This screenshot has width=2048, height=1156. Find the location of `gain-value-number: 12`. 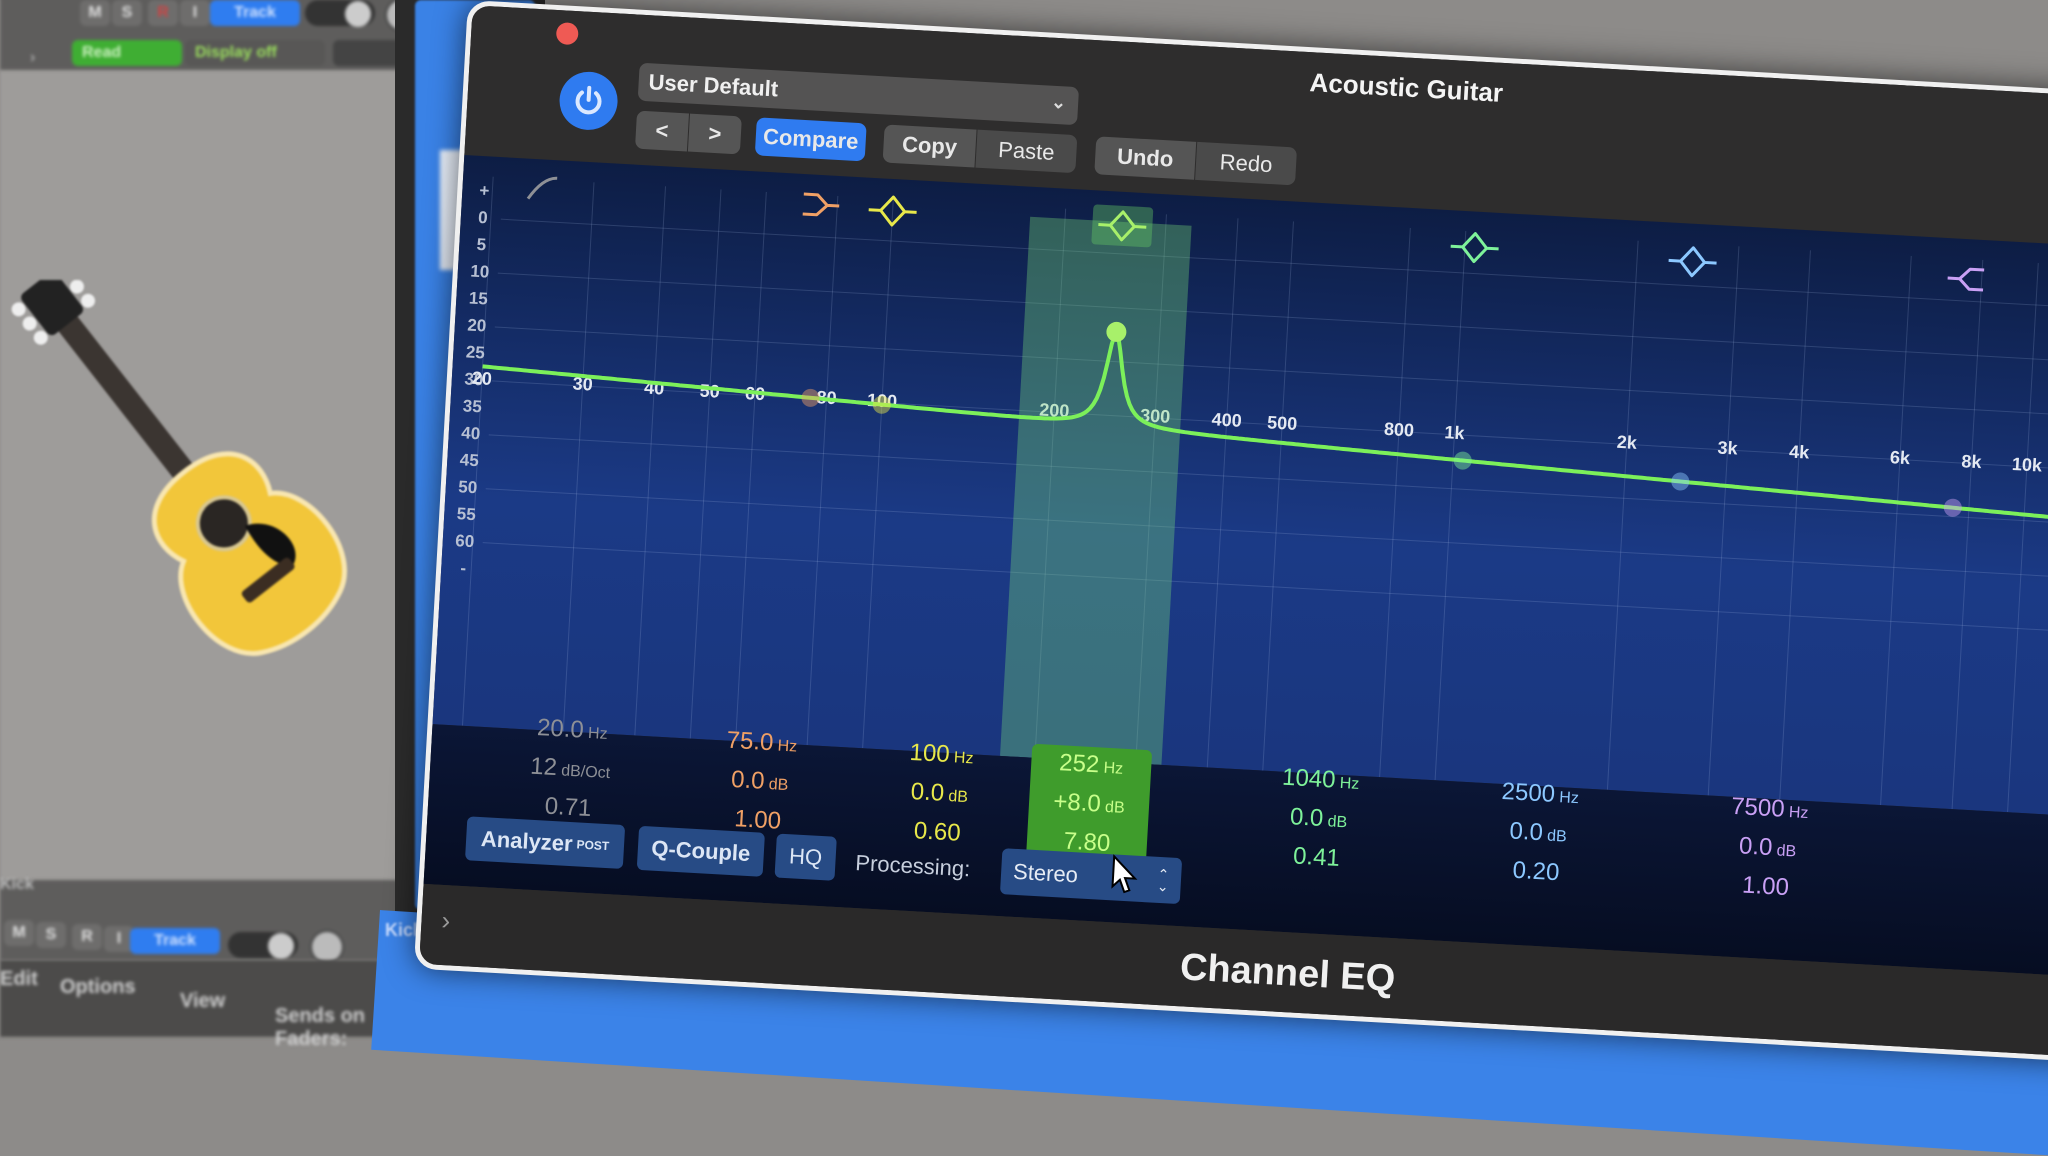

gain-value-number: 12 is located at coordinates (543, 767).